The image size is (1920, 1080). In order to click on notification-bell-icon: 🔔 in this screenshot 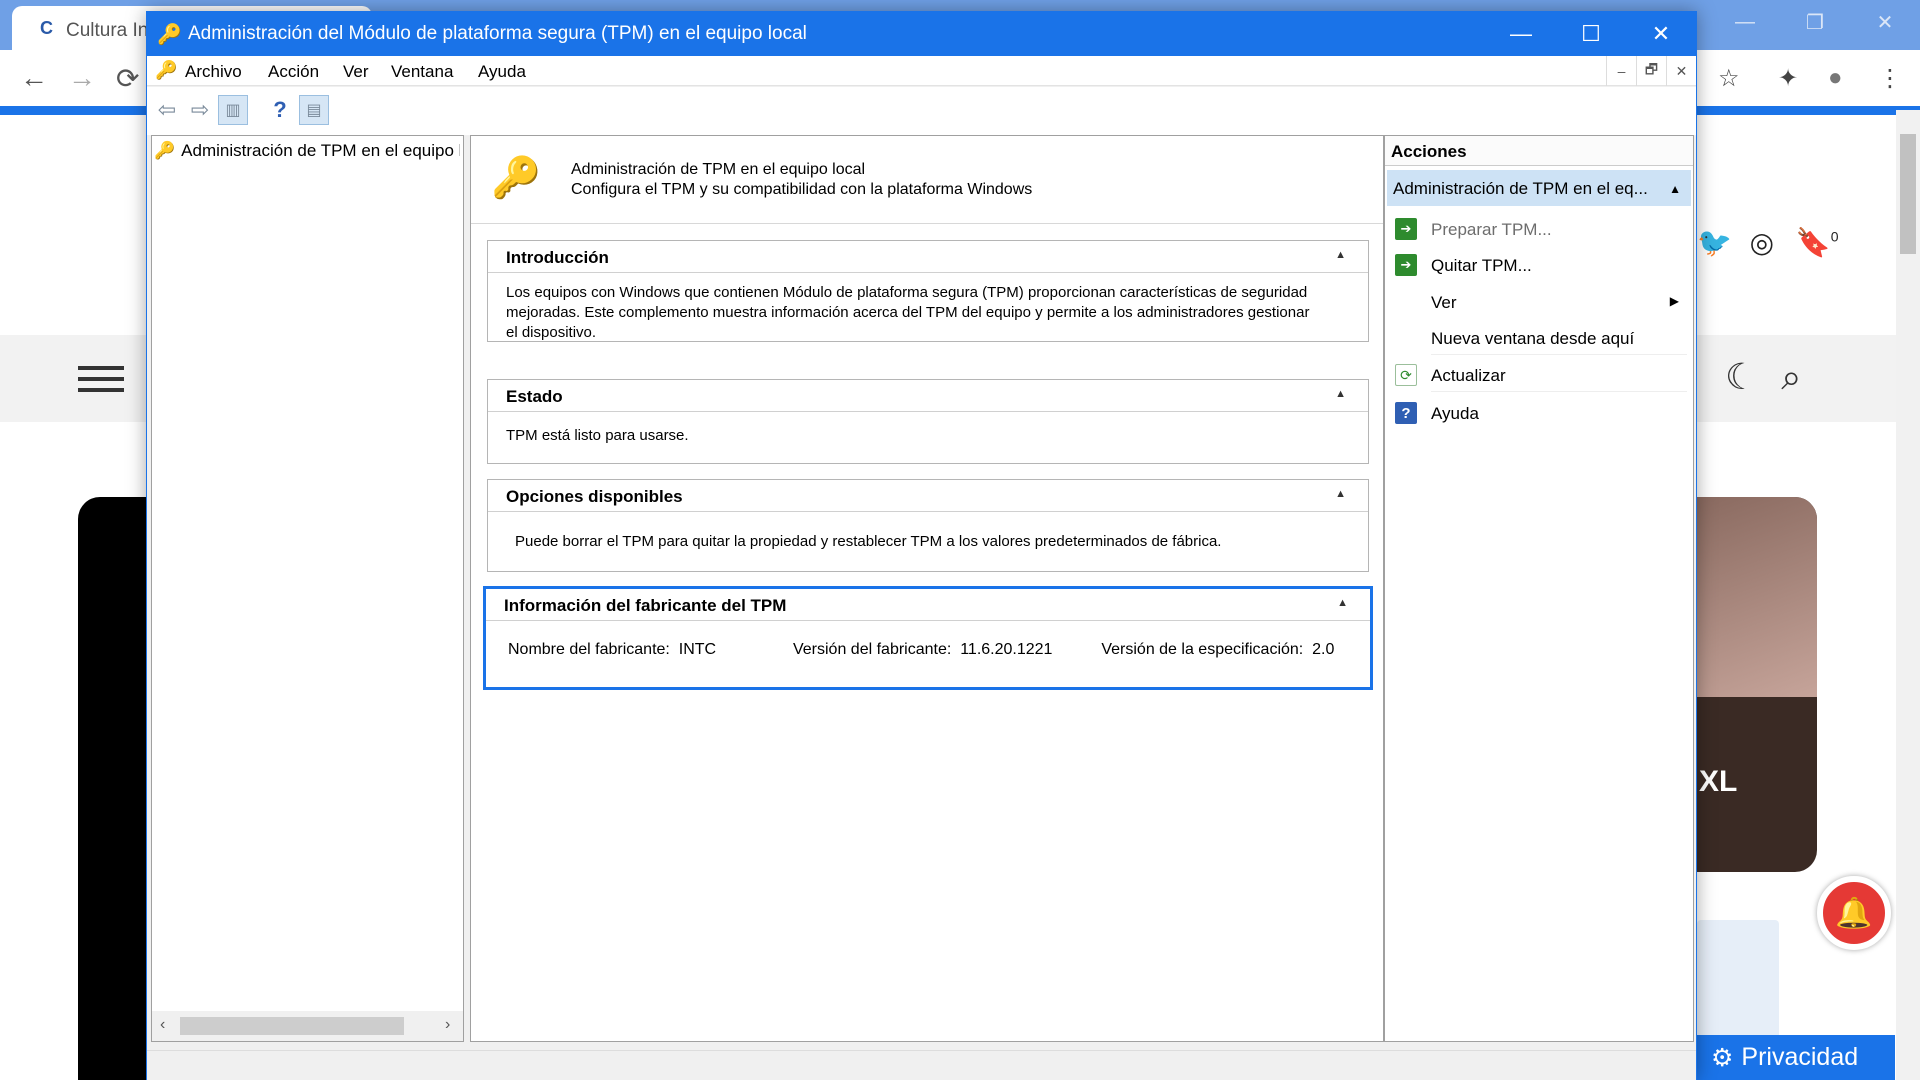, I will do `click(1854, 913)`.